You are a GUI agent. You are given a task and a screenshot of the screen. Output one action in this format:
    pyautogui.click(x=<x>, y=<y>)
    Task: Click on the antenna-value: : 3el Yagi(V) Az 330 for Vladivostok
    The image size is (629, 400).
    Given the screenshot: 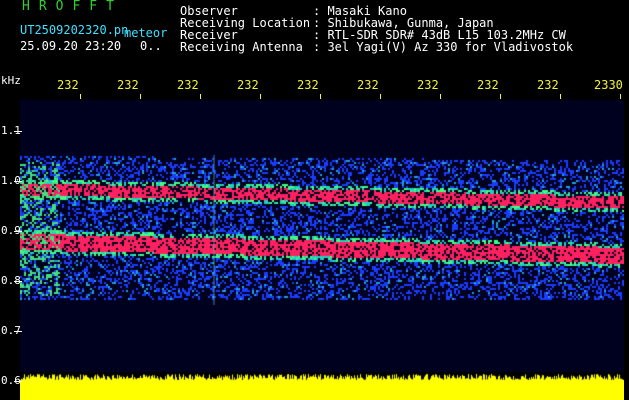 What is the action you would take?
    pyautogui.click(x=443, y=47)
    